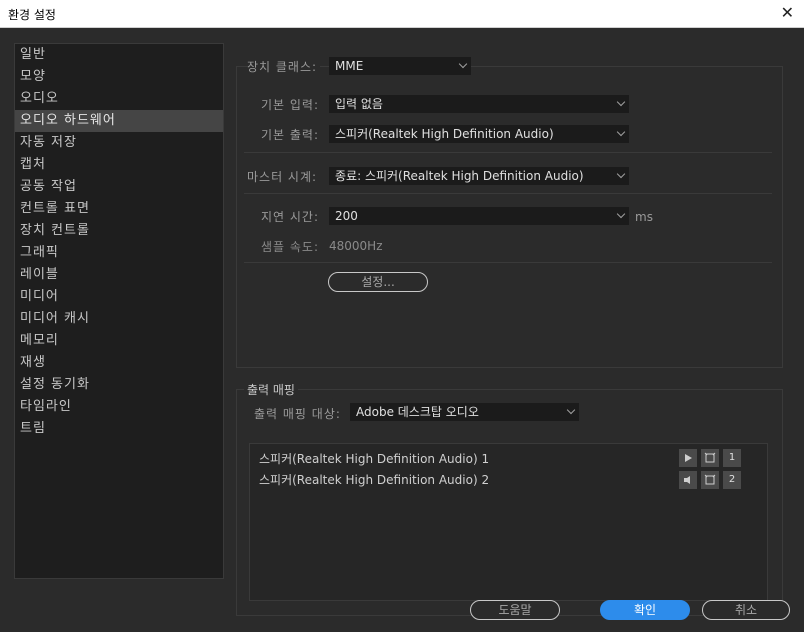 The image size is (804, 632). Describe the element at coordinates (349, 66) in the screenshot. I see `device-class-value: MME` at that location.